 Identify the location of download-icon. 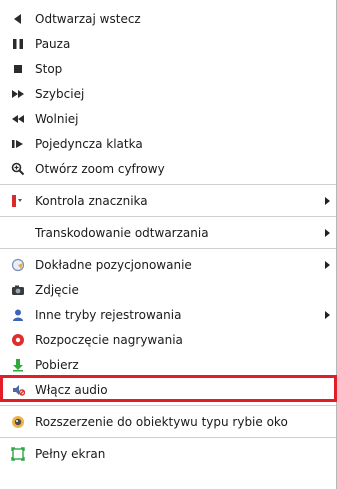
(18, 365).